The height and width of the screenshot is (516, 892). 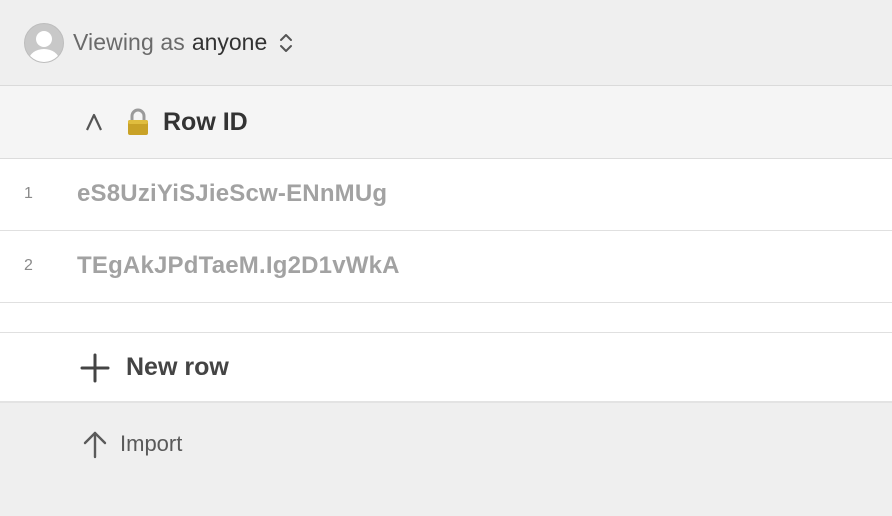 I want to click on plus-icon, so click(x=95, y=368).